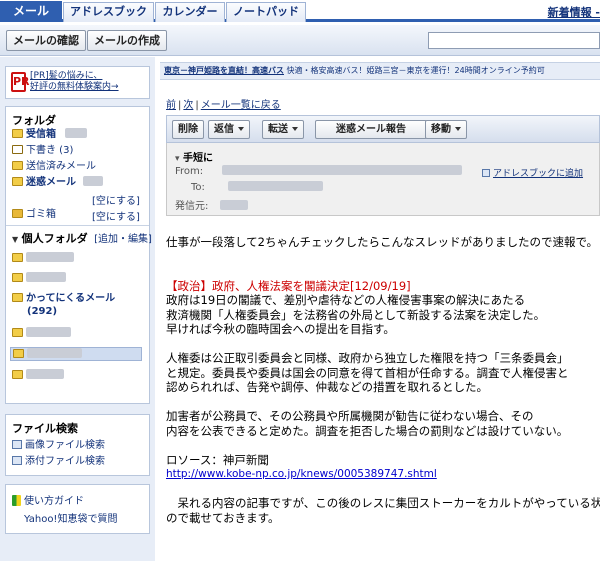 The image size is (600, 561). Describe the element at coordinates (15, 239) in the screenshot. I see `collapse-triangle-icon: ▼` at that location.